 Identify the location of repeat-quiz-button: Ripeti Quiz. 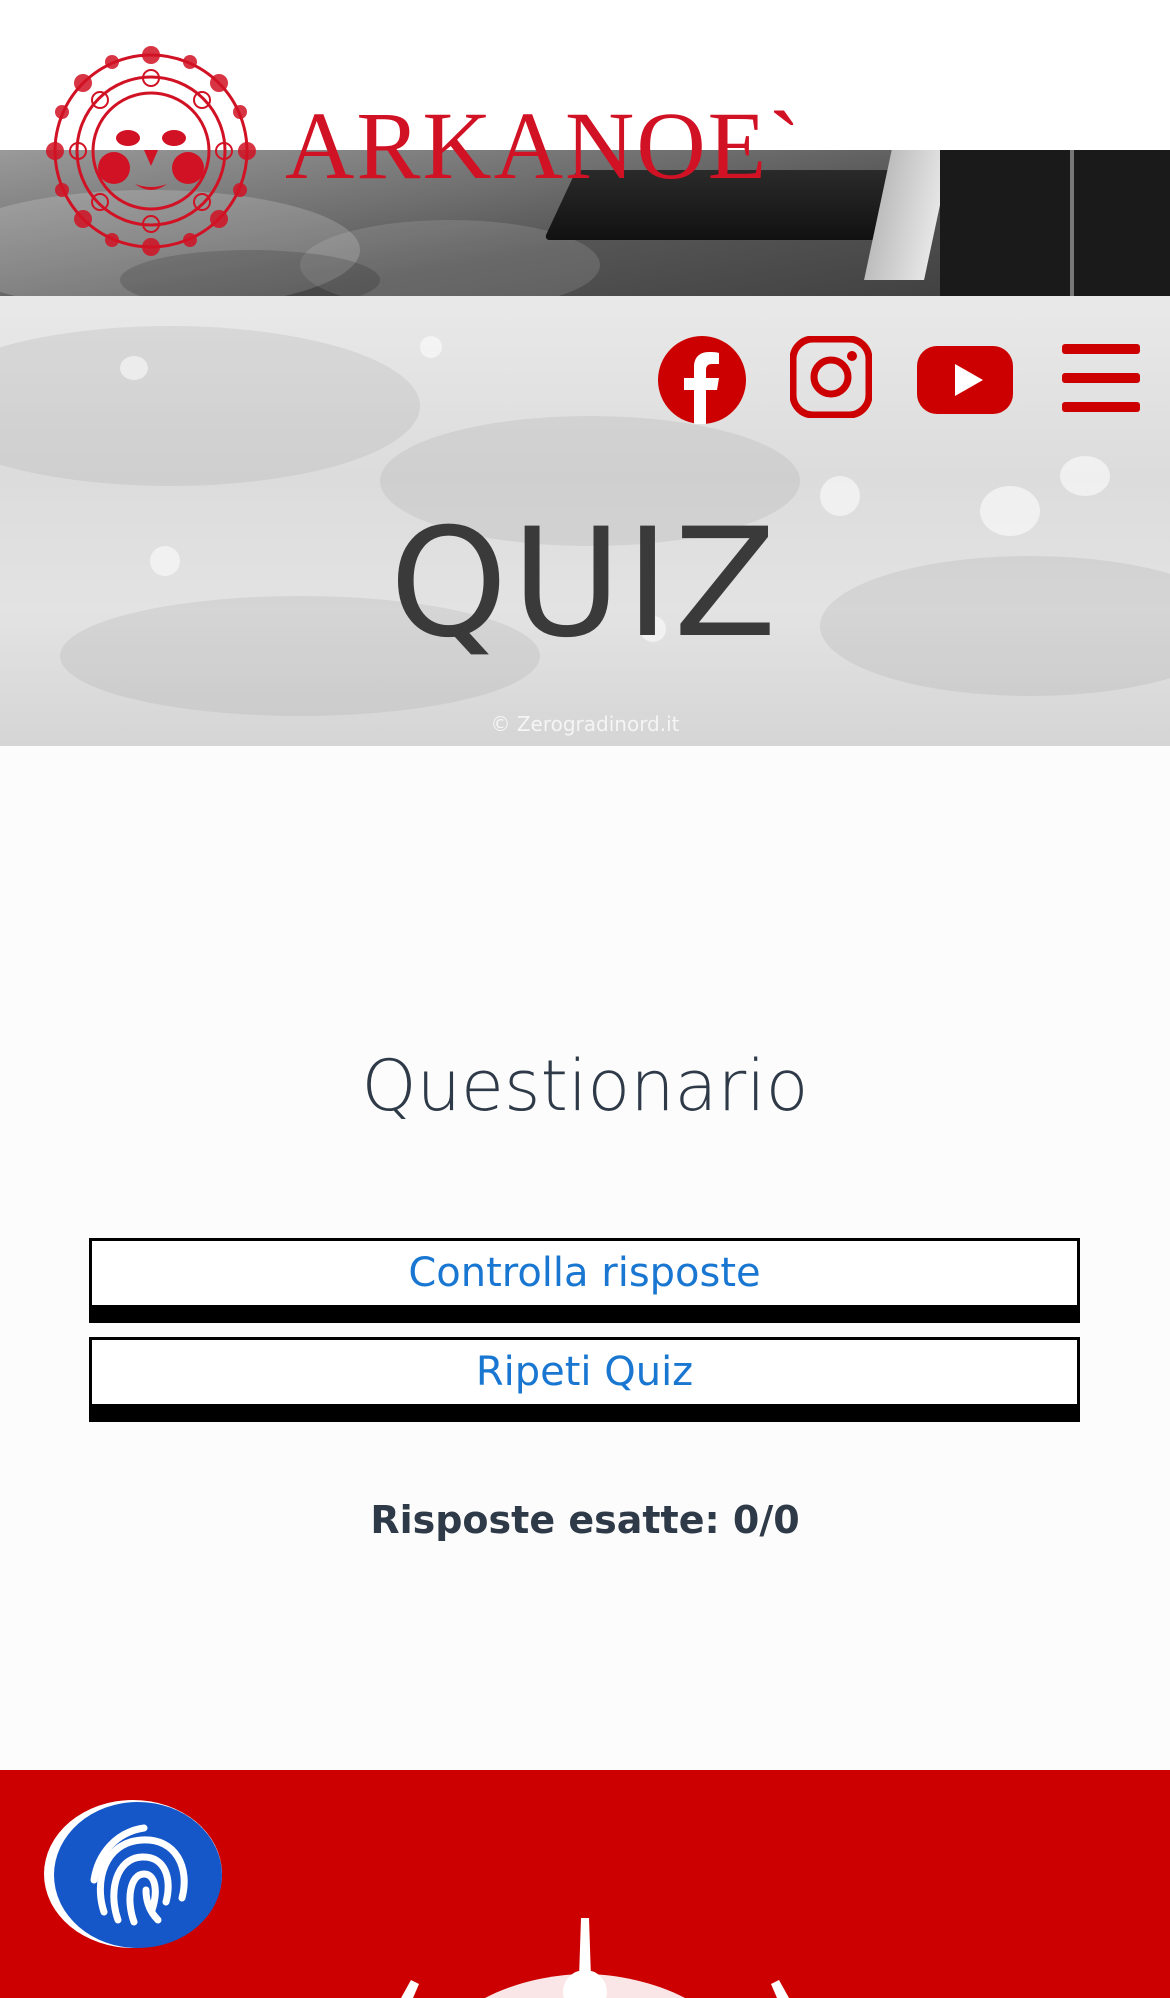
(584, 1379).